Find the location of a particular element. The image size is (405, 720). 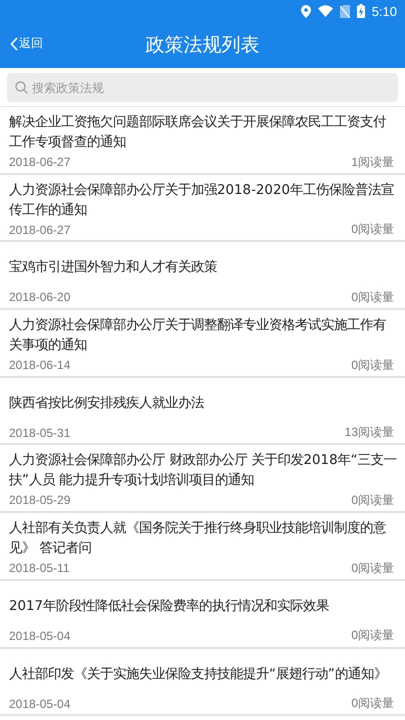

article-title: 宝鸡市引进国外智力和人才有关政策 is located at coordinates (113, 268).